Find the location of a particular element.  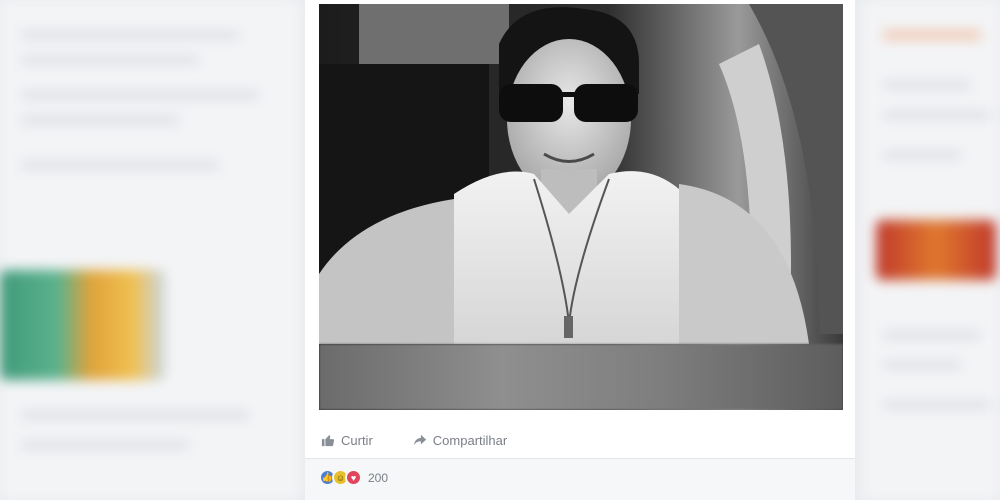

share-label: Compartilhar is located at coordinates (470, 440).